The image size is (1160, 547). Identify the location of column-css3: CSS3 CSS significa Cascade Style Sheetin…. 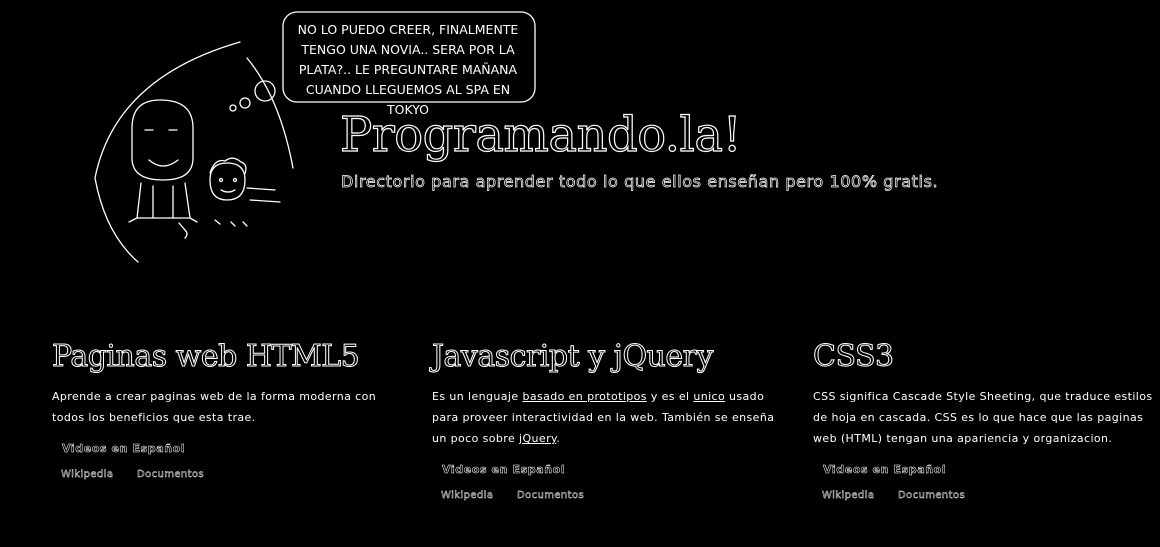
(986, 419).